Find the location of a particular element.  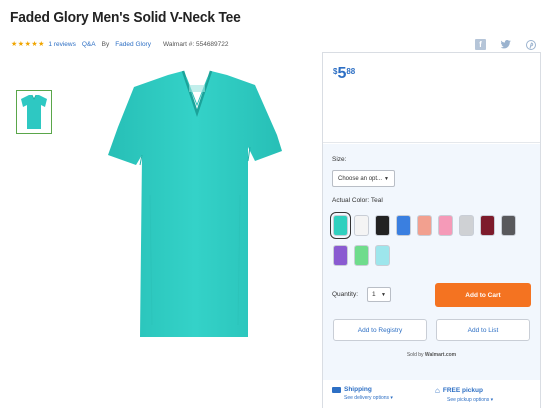

qa-link: Q&A is located at coordinates (89, 44).